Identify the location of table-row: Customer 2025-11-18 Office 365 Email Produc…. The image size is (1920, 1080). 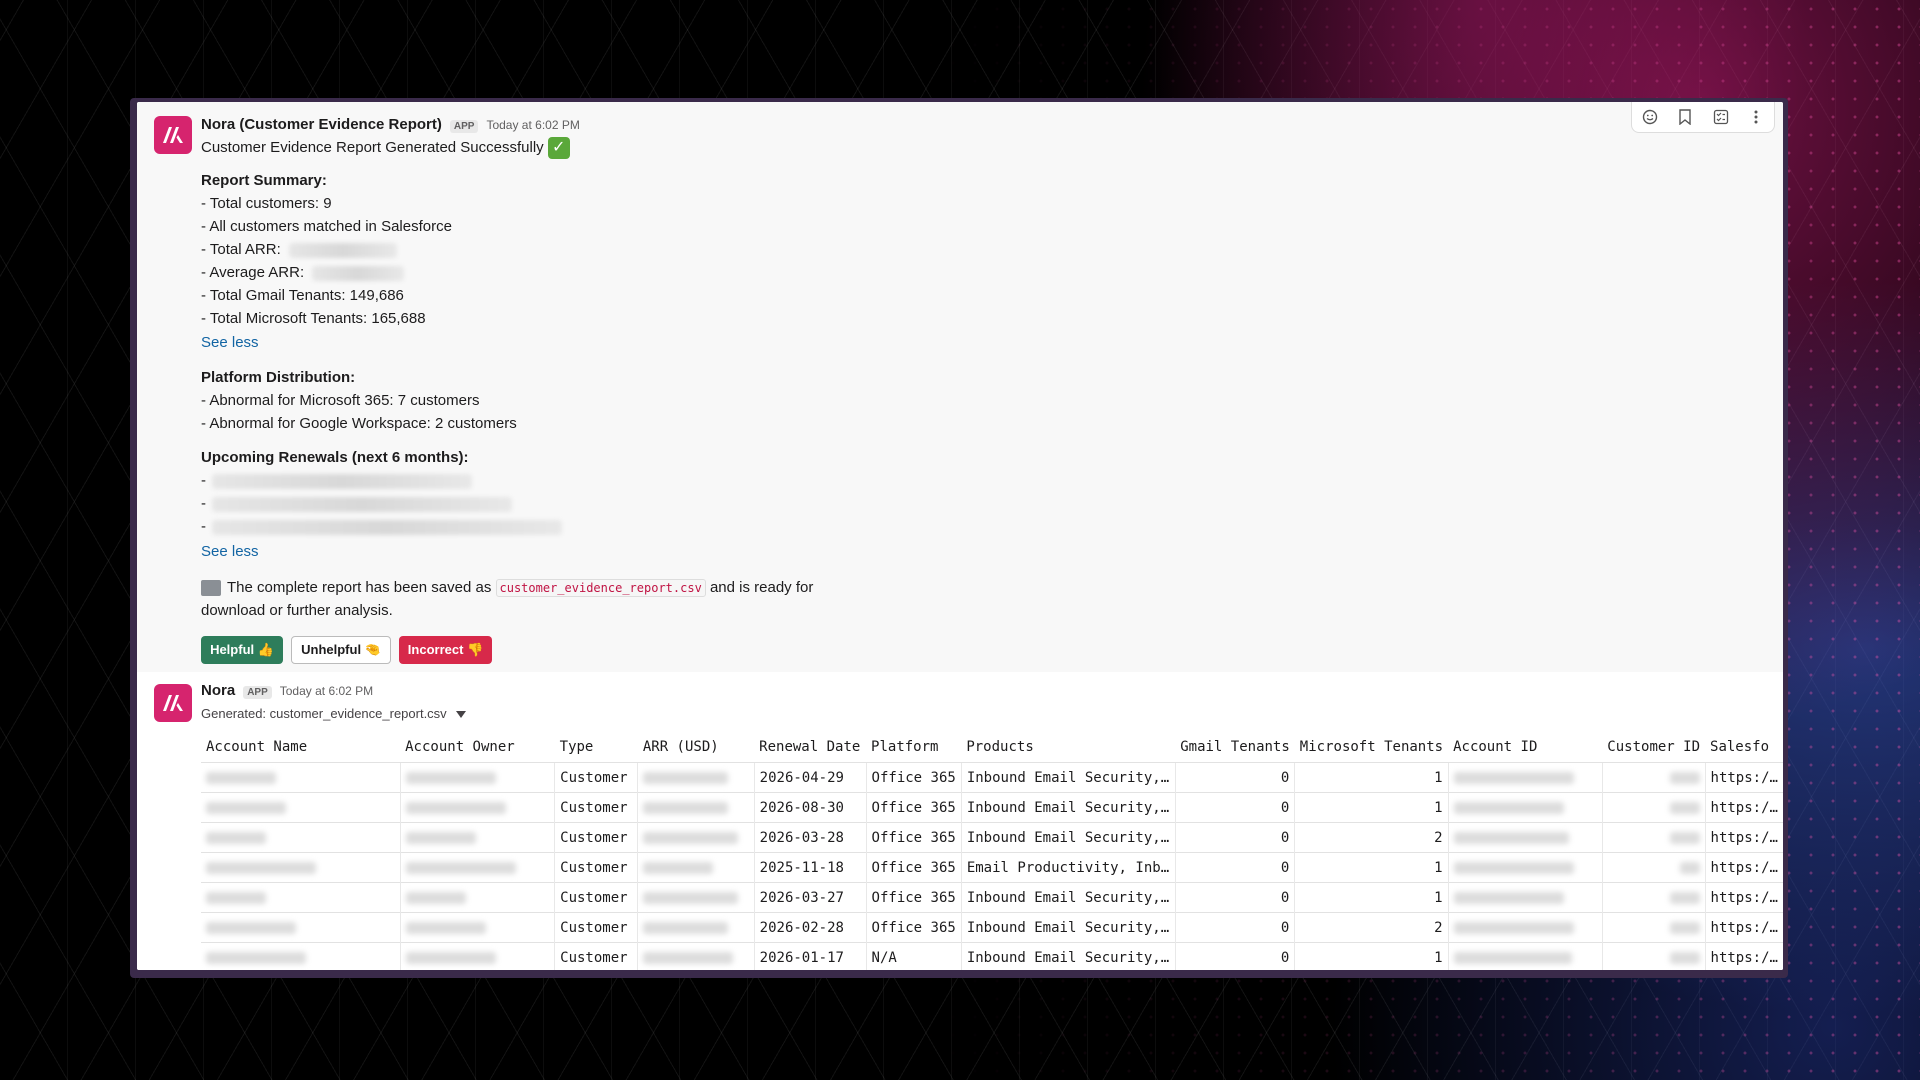
(992, 867).